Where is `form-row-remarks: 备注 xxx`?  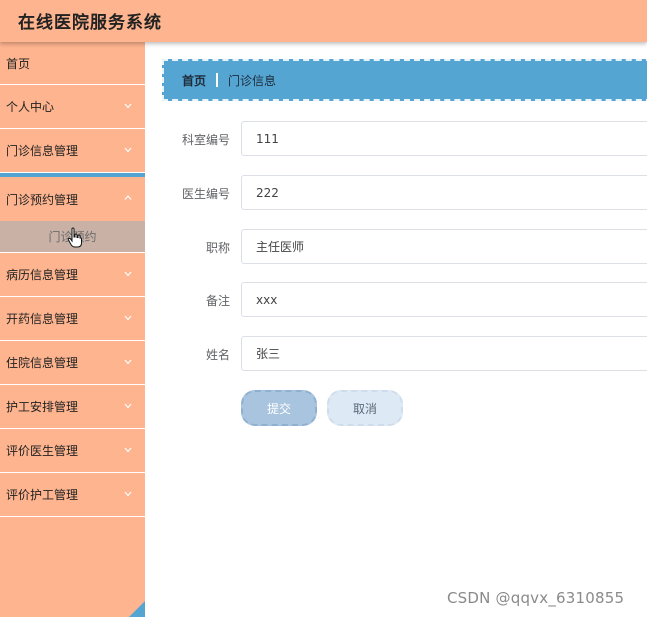 form-row-remarks: 备注 xxx is located at coordinates (396, 299).